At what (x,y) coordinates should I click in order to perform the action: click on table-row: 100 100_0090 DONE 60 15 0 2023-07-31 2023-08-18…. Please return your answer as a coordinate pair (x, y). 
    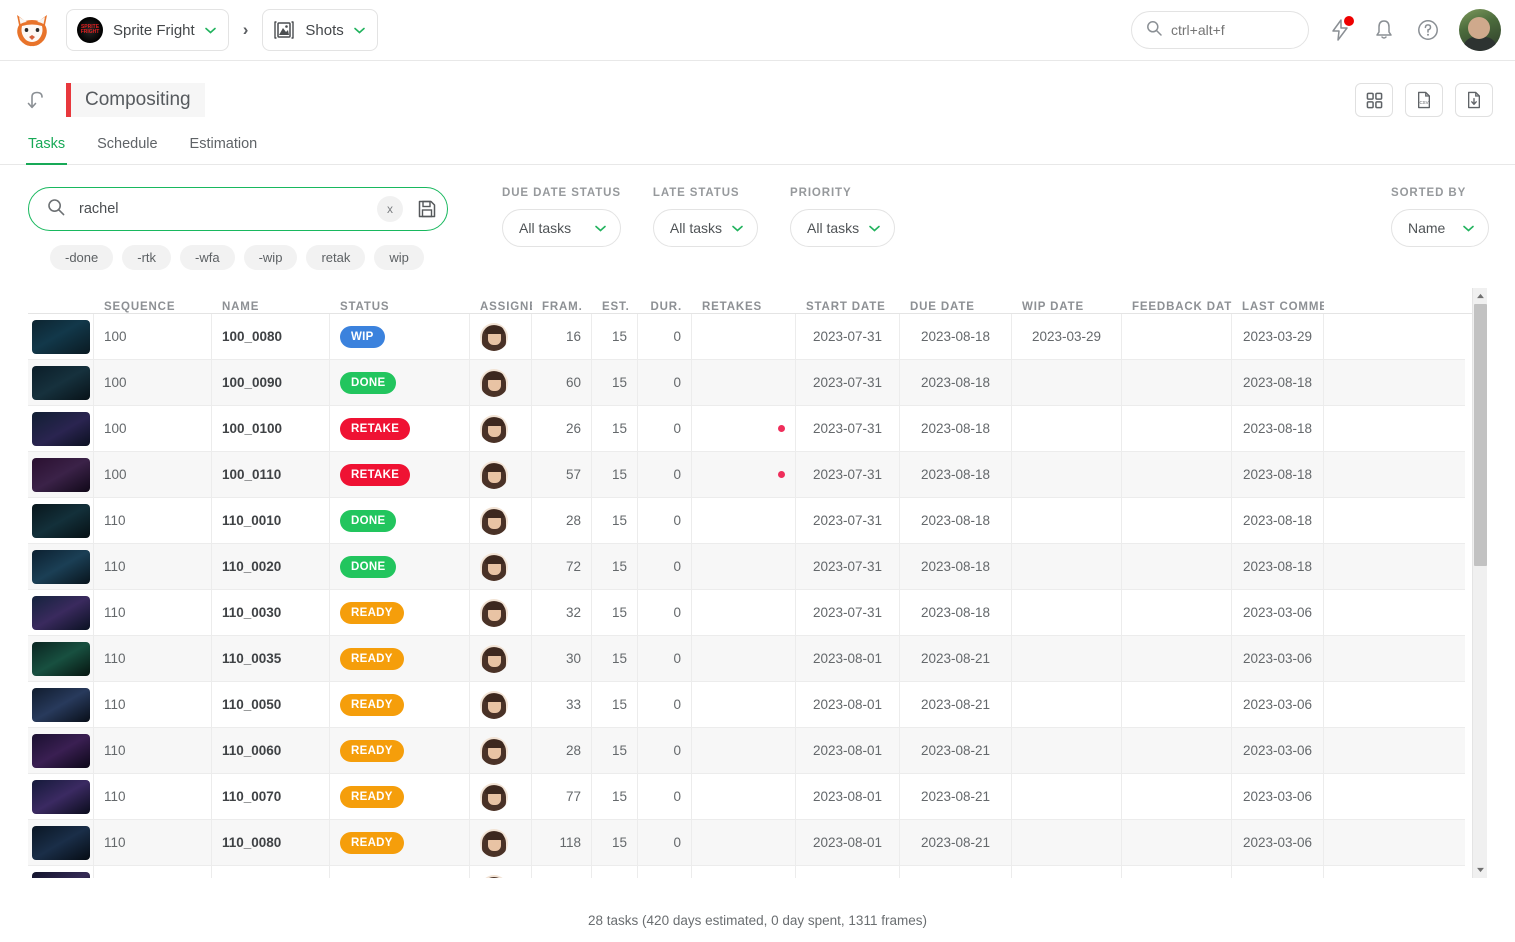
    Looking at the image, I should click on (746, 382).